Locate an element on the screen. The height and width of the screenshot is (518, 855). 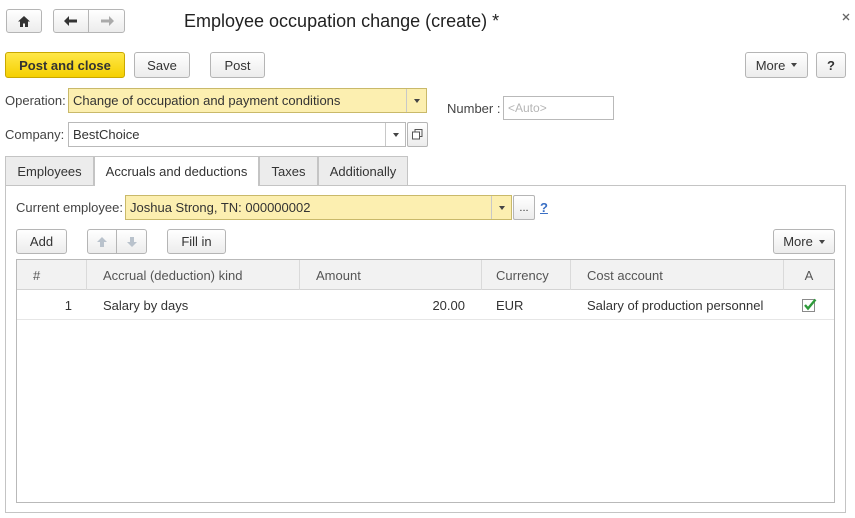
tab-taxes: Taxes is located at coordinates (288, 170).